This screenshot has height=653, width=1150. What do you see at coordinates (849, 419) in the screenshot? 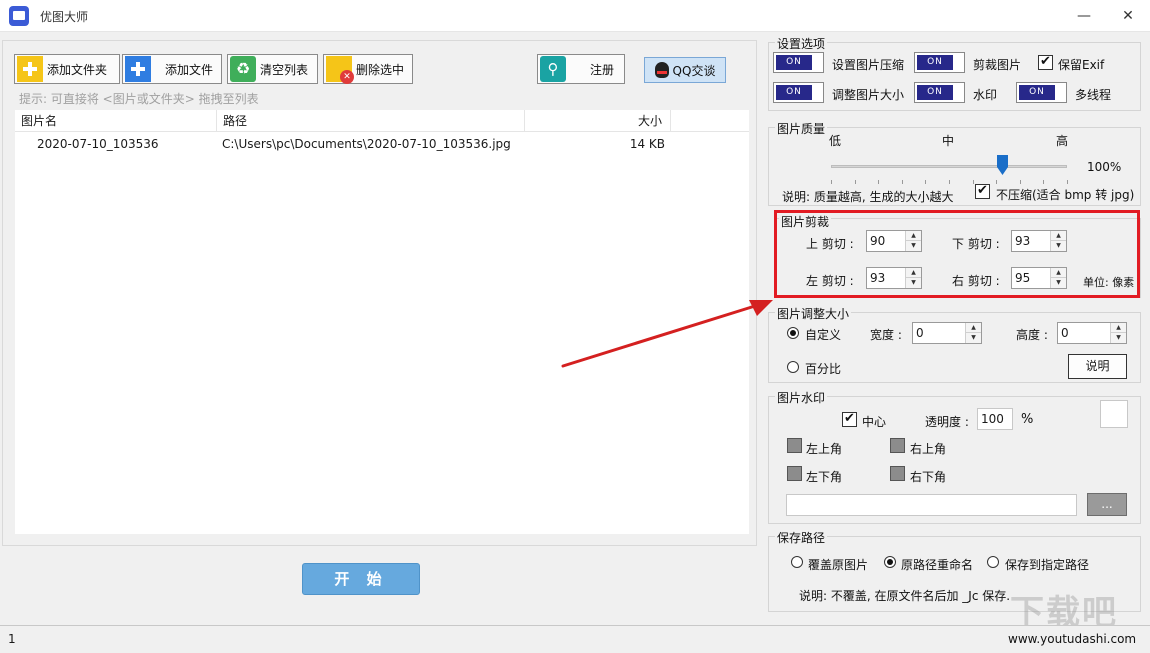
I see `center-checkbox` at bounding box center [849, 419].